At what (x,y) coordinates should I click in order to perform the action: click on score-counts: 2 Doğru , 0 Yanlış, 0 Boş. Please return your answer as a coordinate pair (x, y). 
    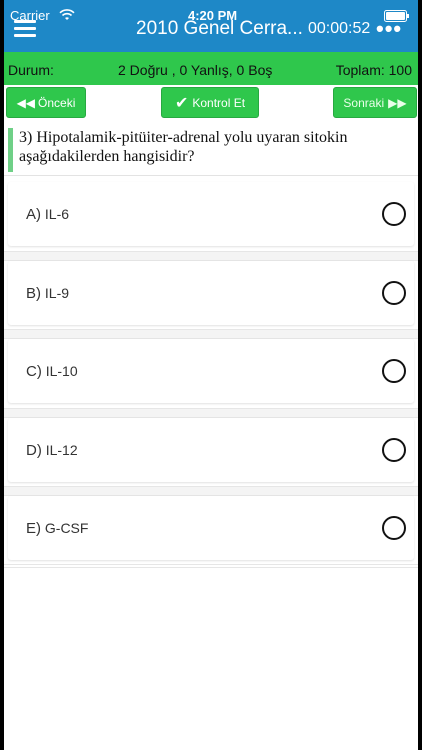
    Looking at the image, I should click on (195, 70).